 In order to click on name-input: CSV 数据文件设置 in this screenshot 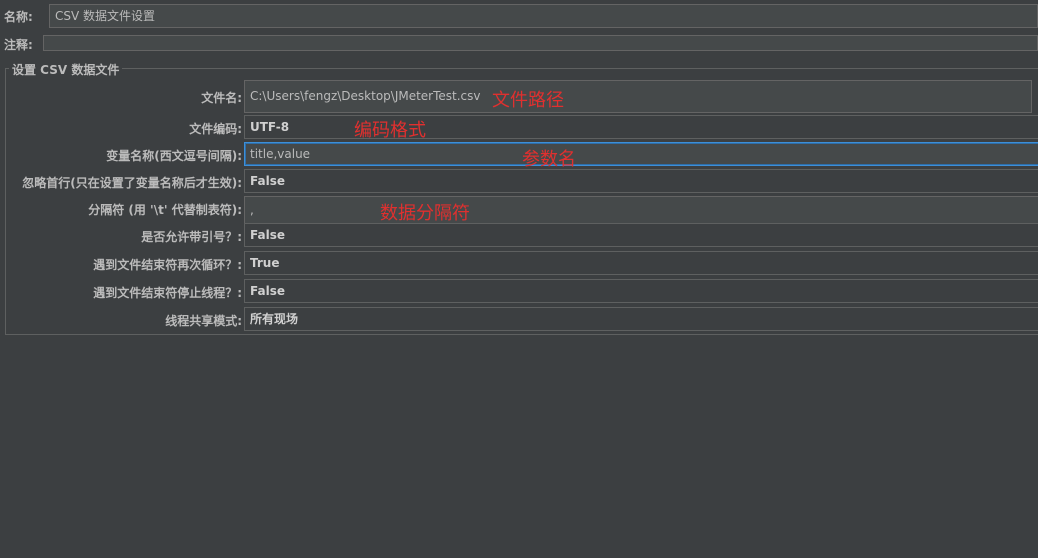, I will do `click(543, 16)`.